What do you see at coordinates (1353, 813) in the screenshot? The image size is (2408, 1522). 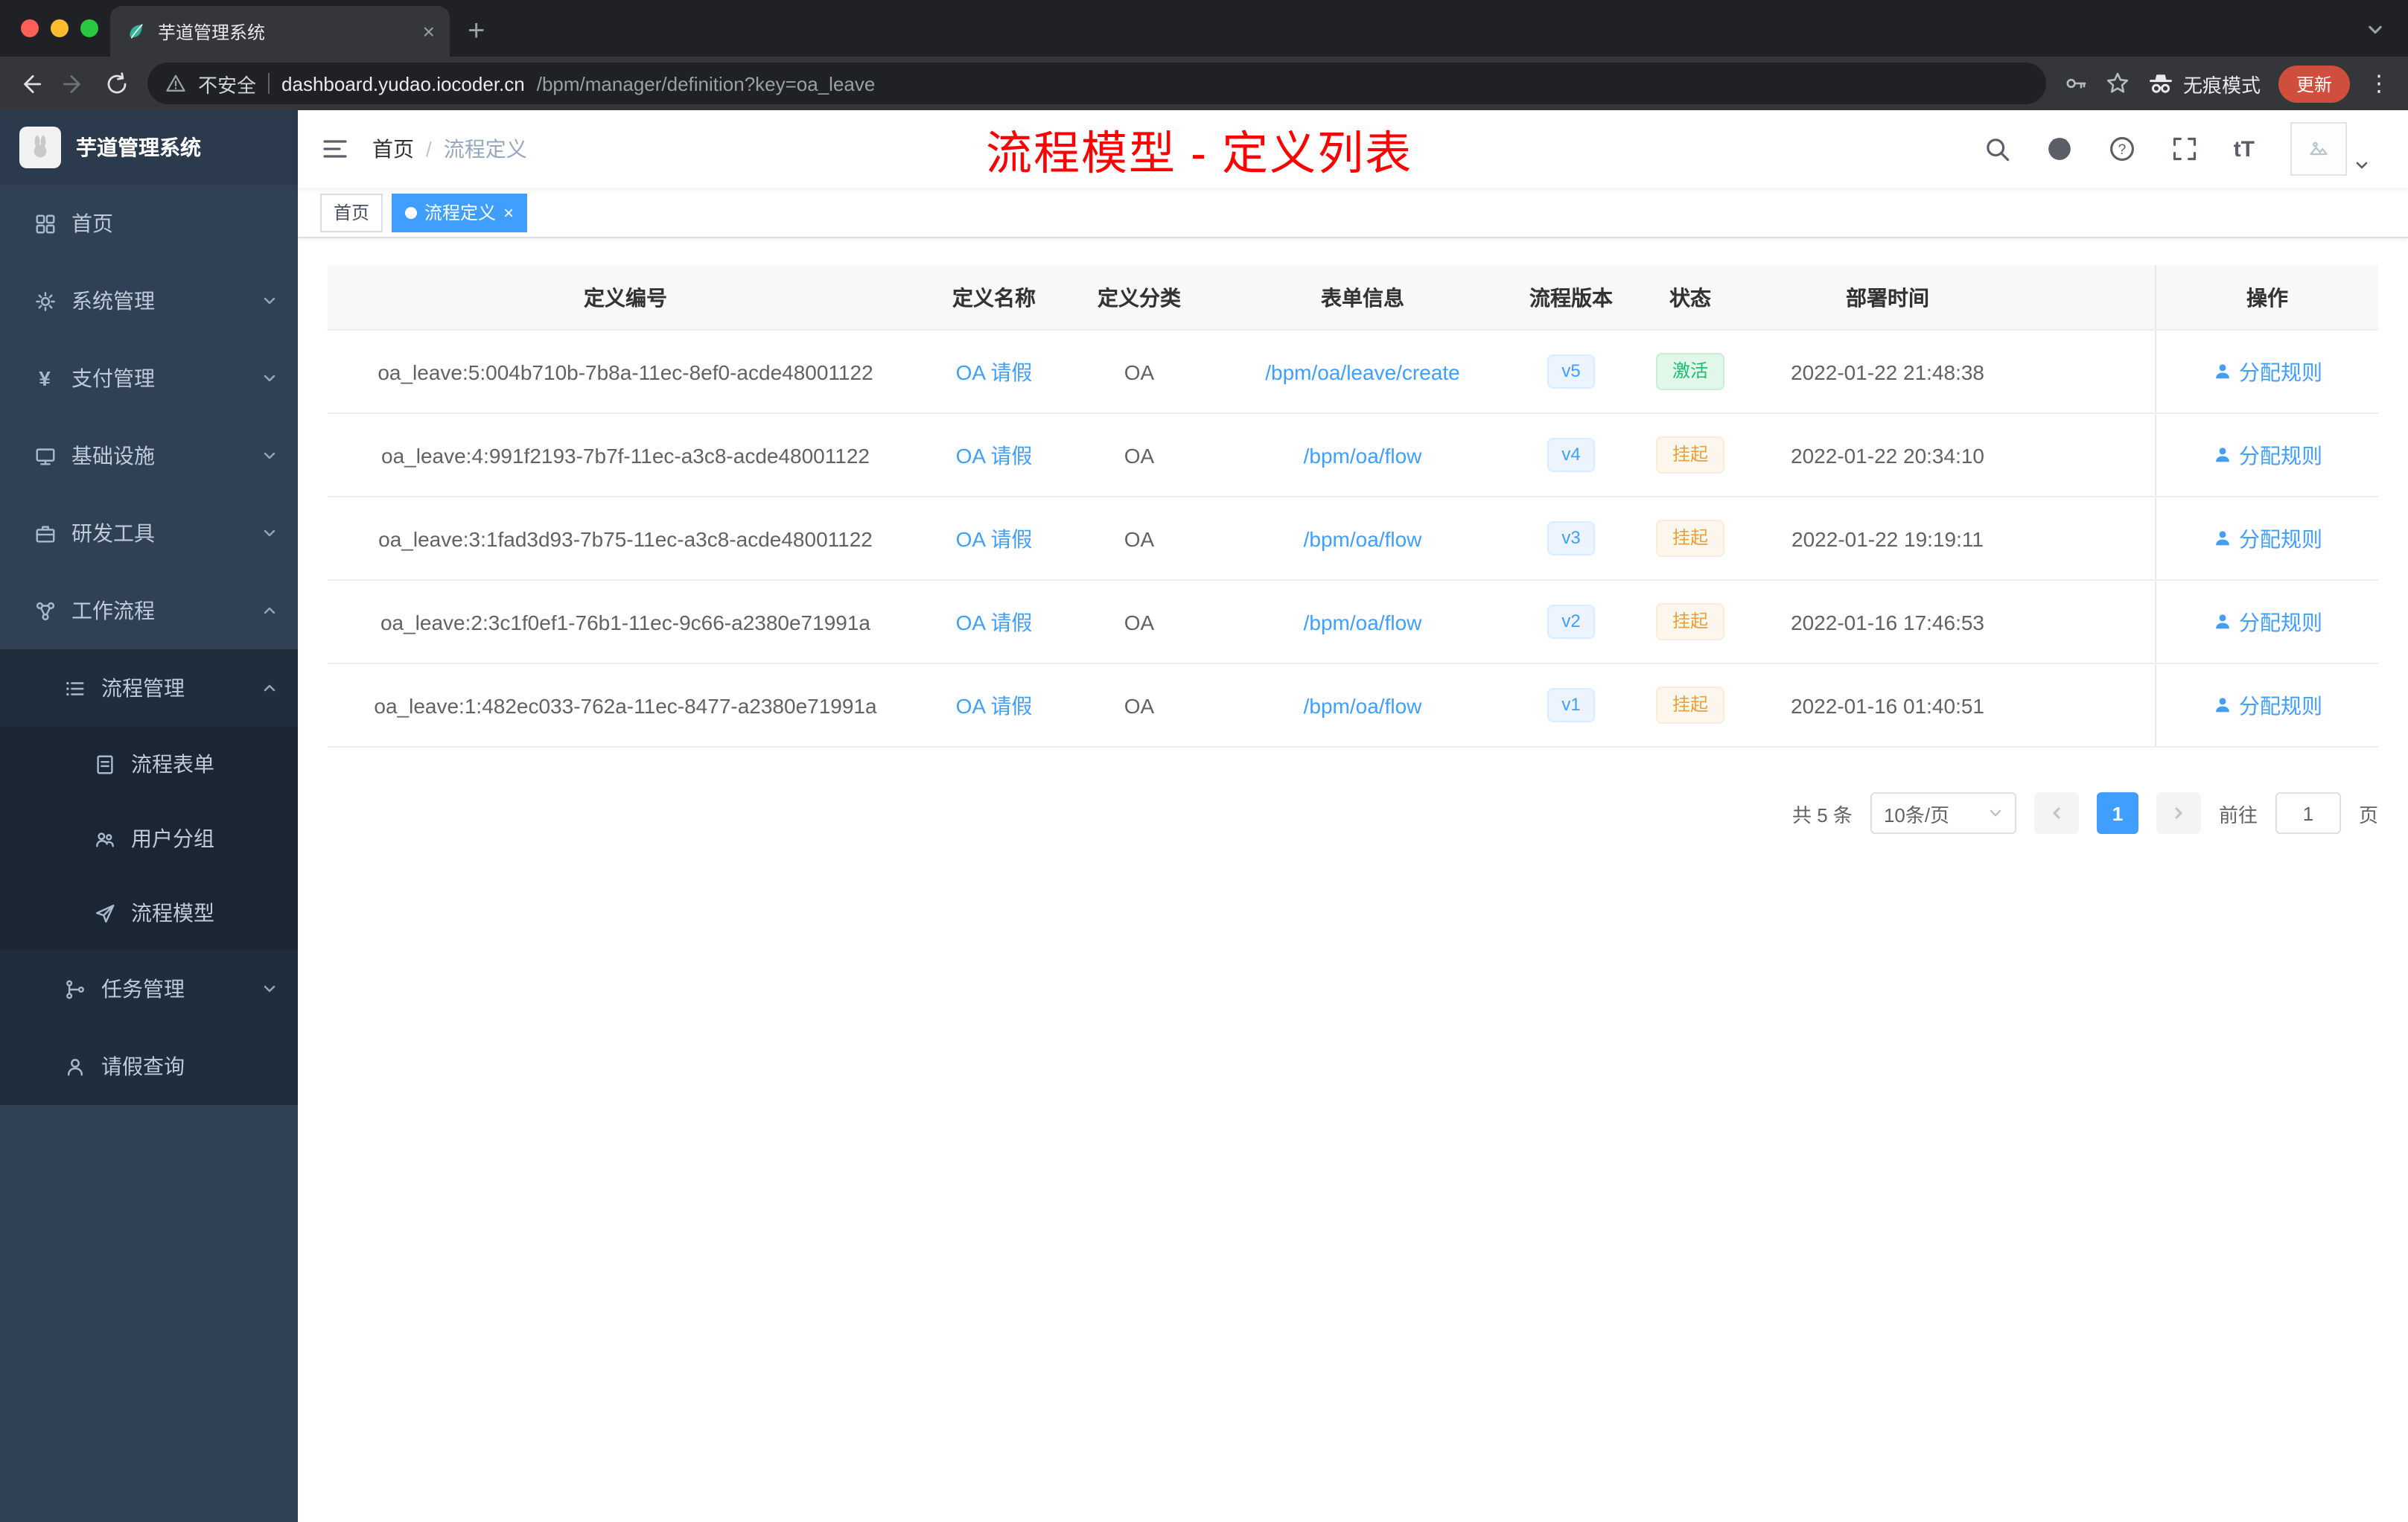 I see `pagination: 共 5 条 10条/页 1 前往 页` at bounding box center [1353, 813].